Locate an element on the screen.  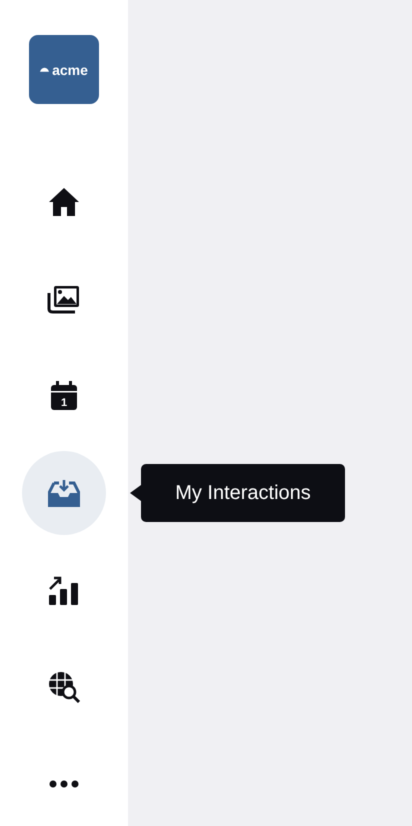
inbox-icon is located at coordinates (64, 493).